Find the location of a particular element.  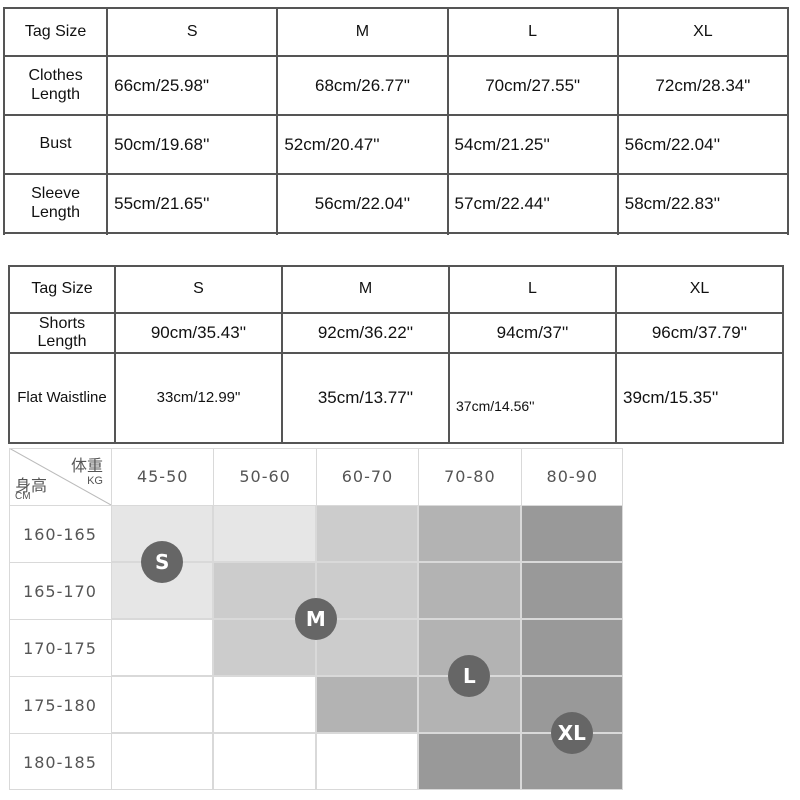

cell-value: 57cm/22.44'' is located at coordinates (532, 203).